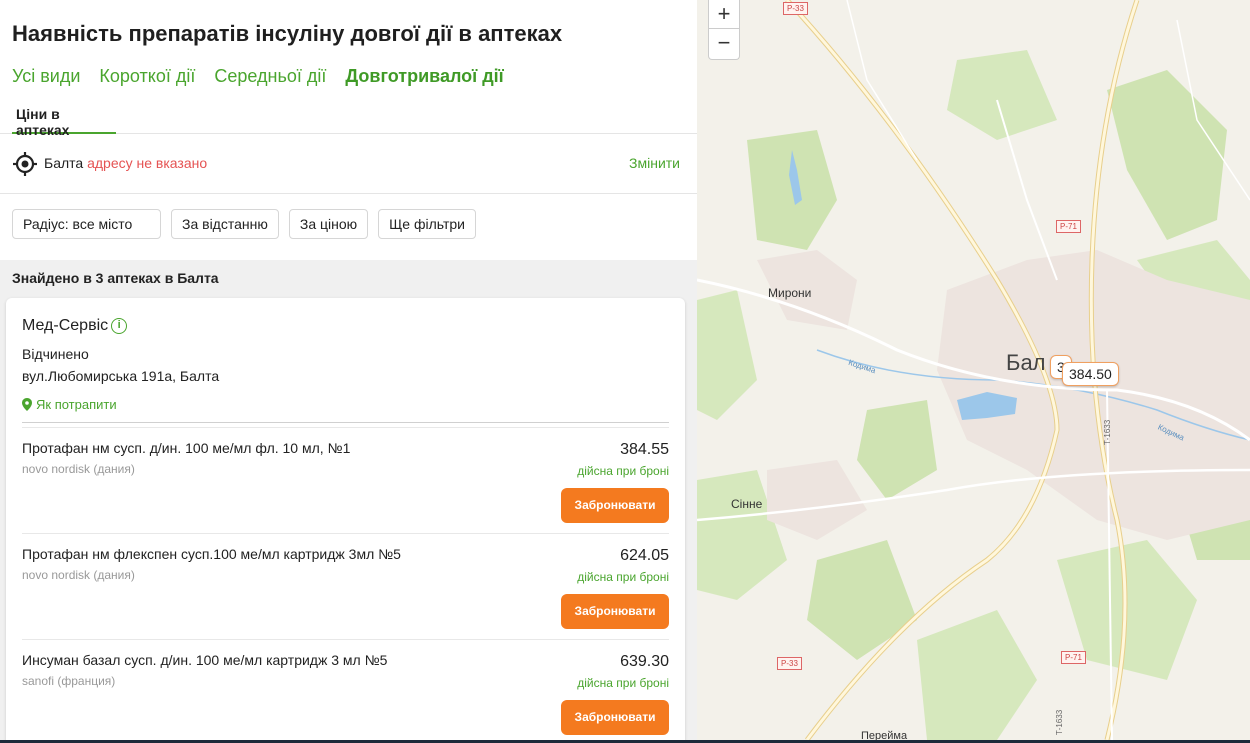  I want to click on location-target-icon, so click(25, 164).